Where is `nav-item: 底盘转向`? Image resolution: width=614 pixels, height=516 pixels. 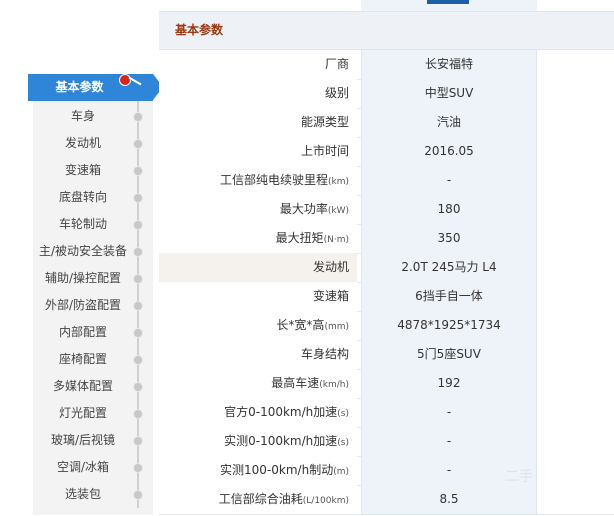
nav-item: 底盘转向 is located at coordinates (83, 197).